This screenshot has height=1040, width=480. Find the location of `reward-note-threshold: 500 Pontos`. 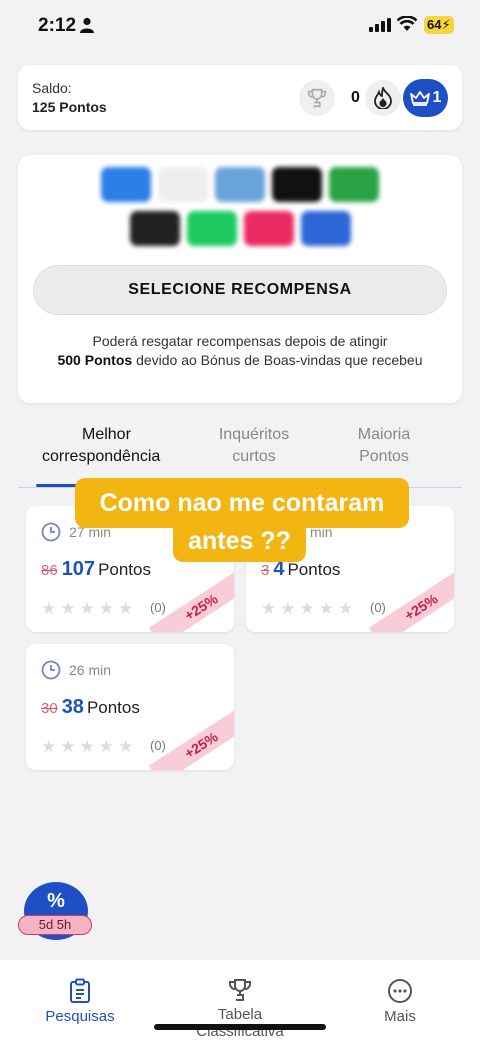

reward-note-threshold: 500 Pontos is located at coordinates (95, 360).